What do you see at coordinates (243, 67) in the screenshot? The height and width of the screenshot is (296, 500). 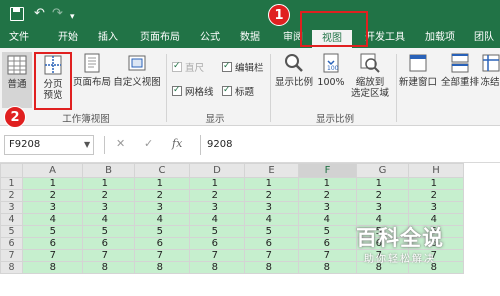 I see `formula-bar-checkbox: 编辑栏` at bounding box center [243, 67].